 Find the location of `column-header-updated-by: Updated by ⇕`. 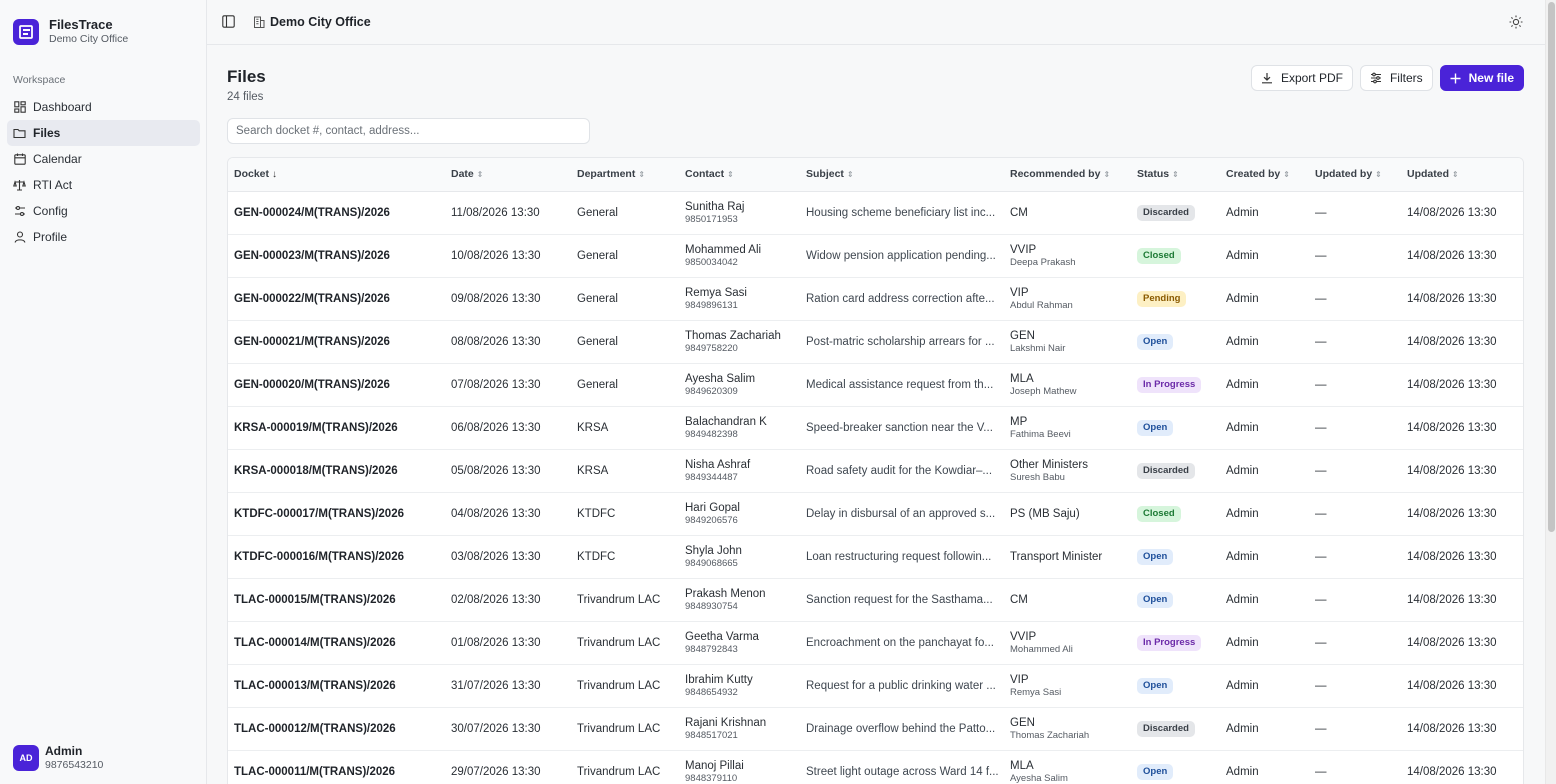

column-header-updated-by: Updated by ⇕ is located at coordinates (1355, 175).